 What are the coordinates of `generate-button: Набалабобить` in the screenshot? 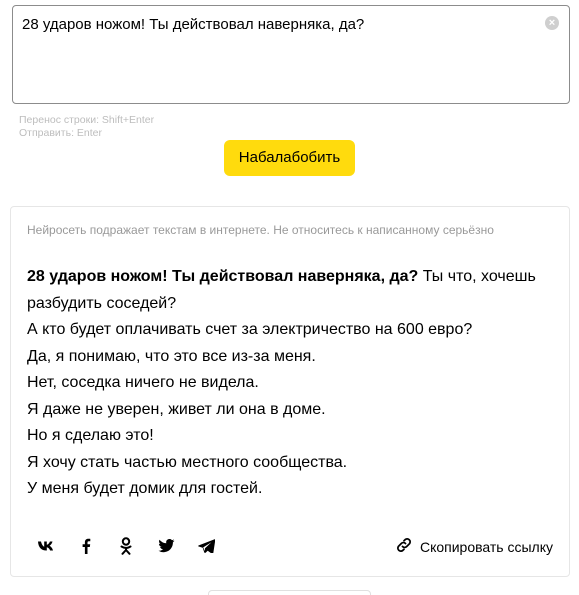 It's located at (289, 158).